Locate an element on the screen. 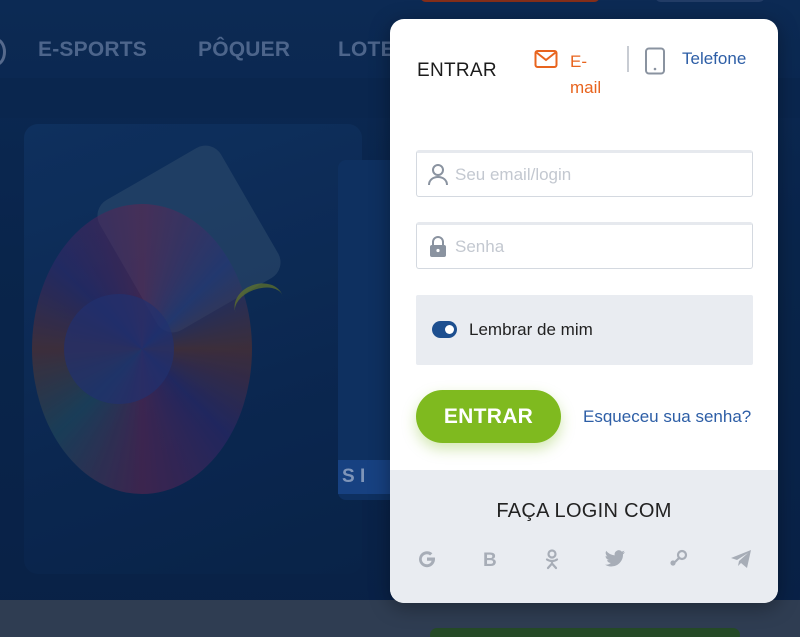  remember-me-toggle is located at coordinates (444, 329).